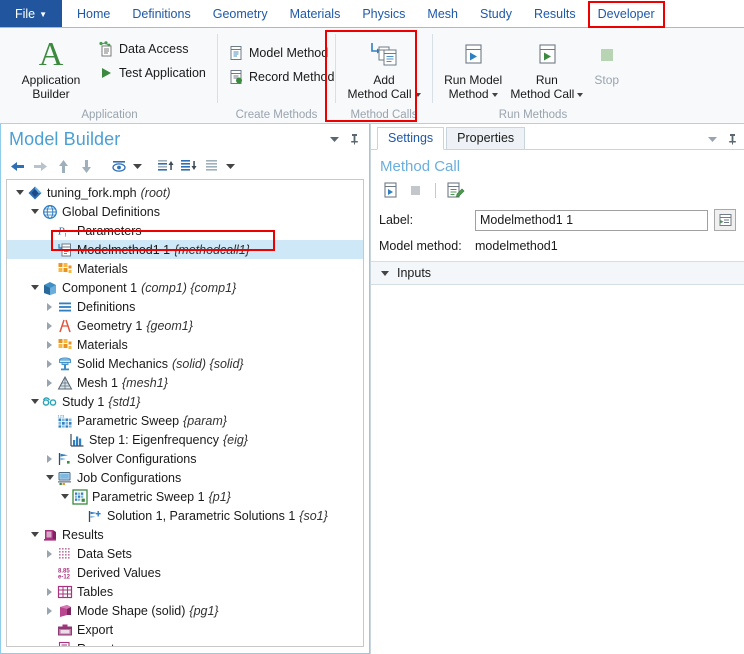 The width and height of the screenshot is (744, 654). Describe the element at coordinates (185, 477) in the screenshot. I see `tree-item: Job Configurations` at that location.